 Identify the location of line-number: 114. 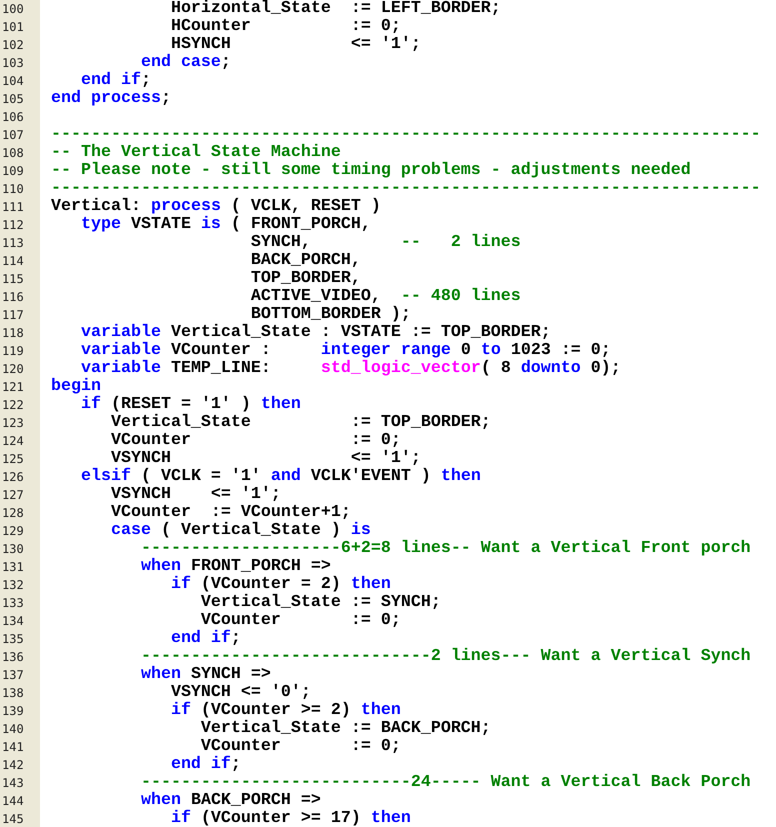
(13, 261).